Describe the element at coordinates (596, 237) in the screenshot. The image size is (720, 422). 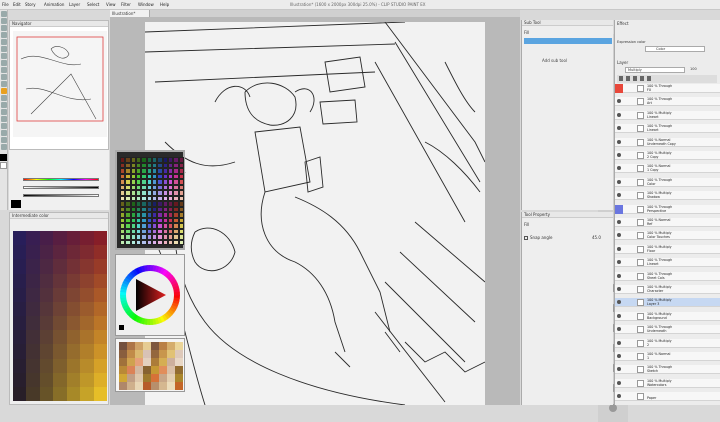
I see `snap-angle-value: 45.0` at that location.